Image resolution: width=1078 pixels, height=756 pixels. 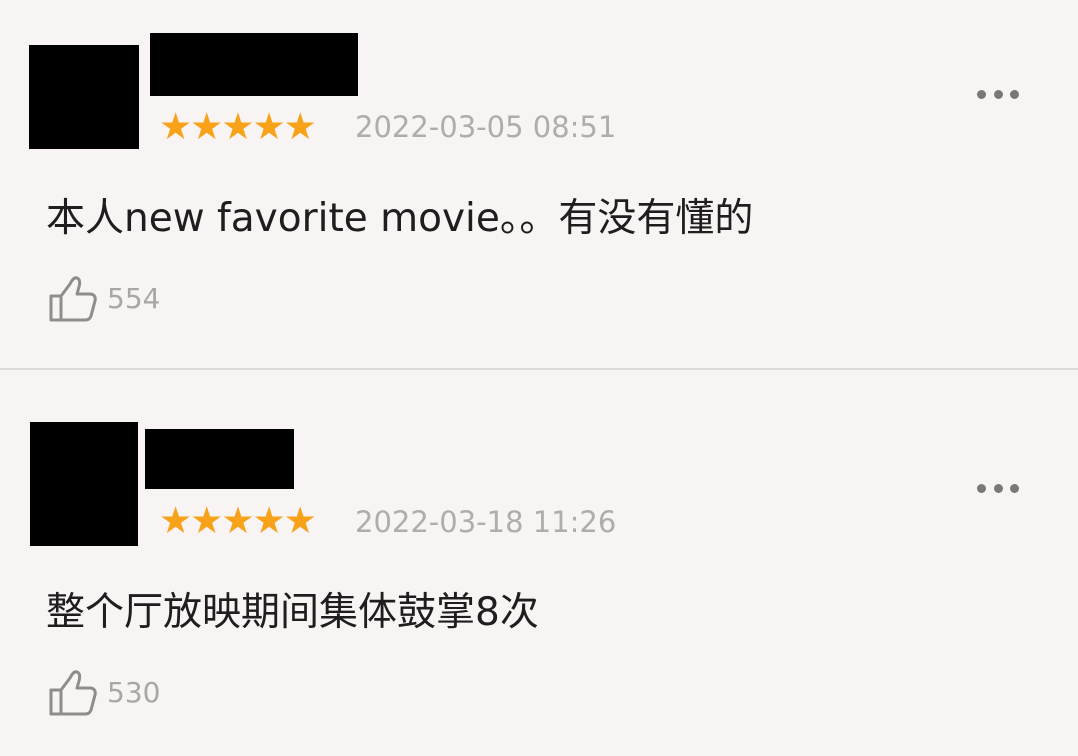 What do you see at coordinates (134, 298) in the screenshot?
I see `like-count: 554` at bounding box center [134, 298].